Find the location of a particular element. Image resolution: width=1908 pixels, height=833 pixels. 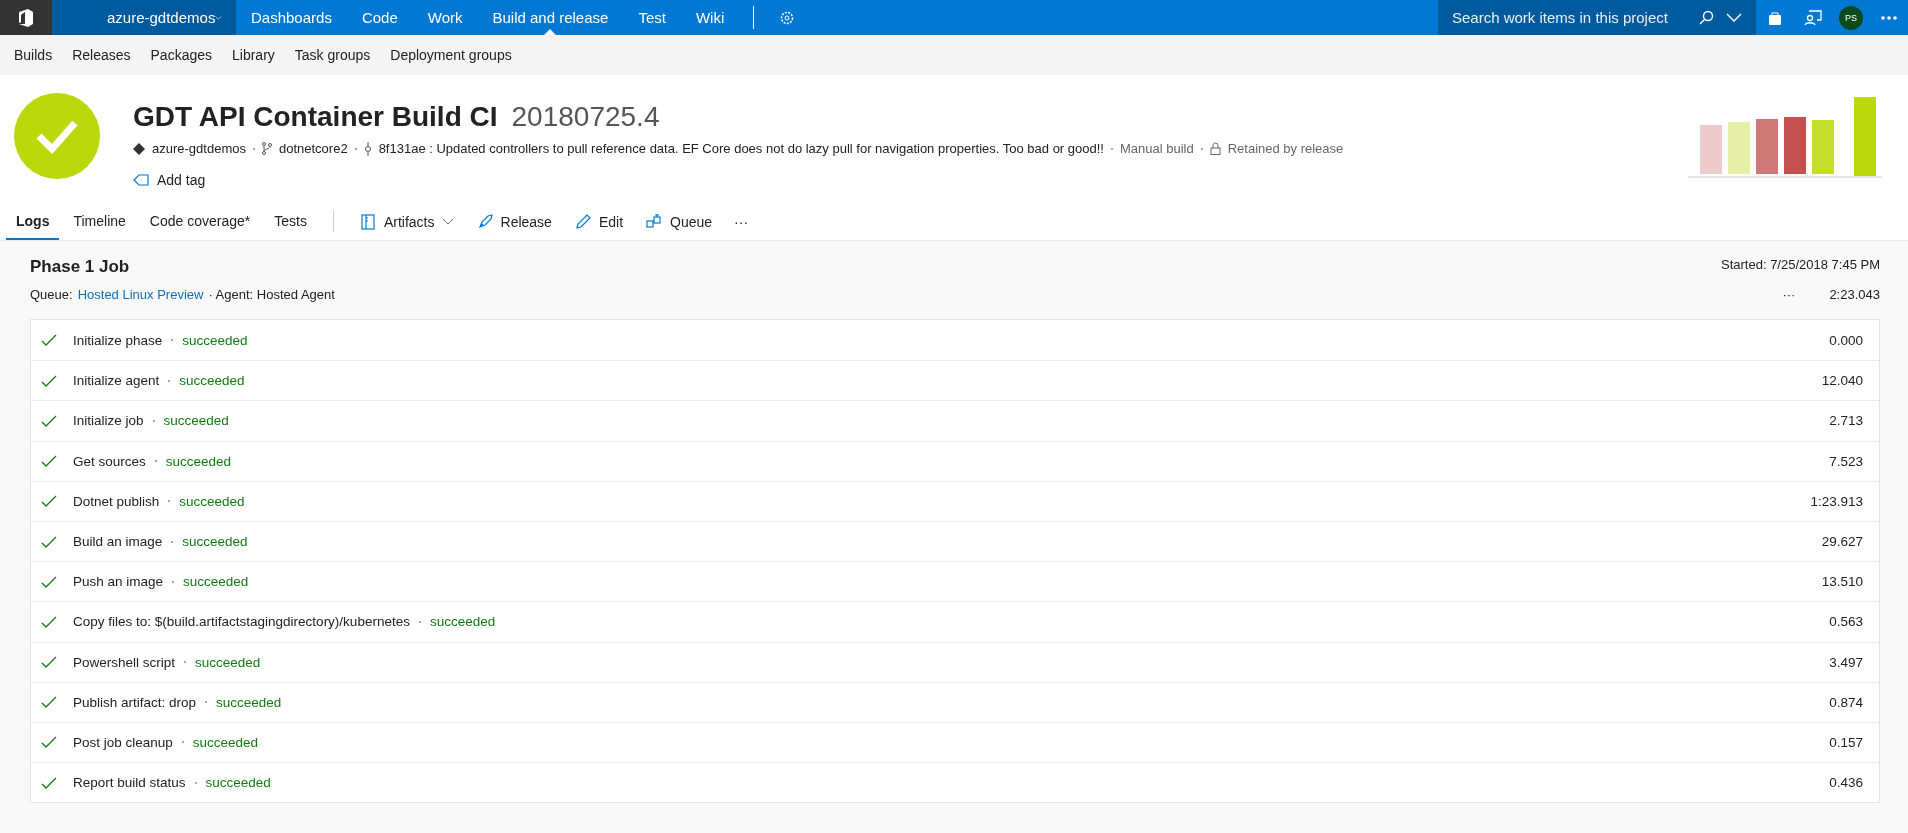

step-duration: 0.874 is located at coordinates (1846, 702).